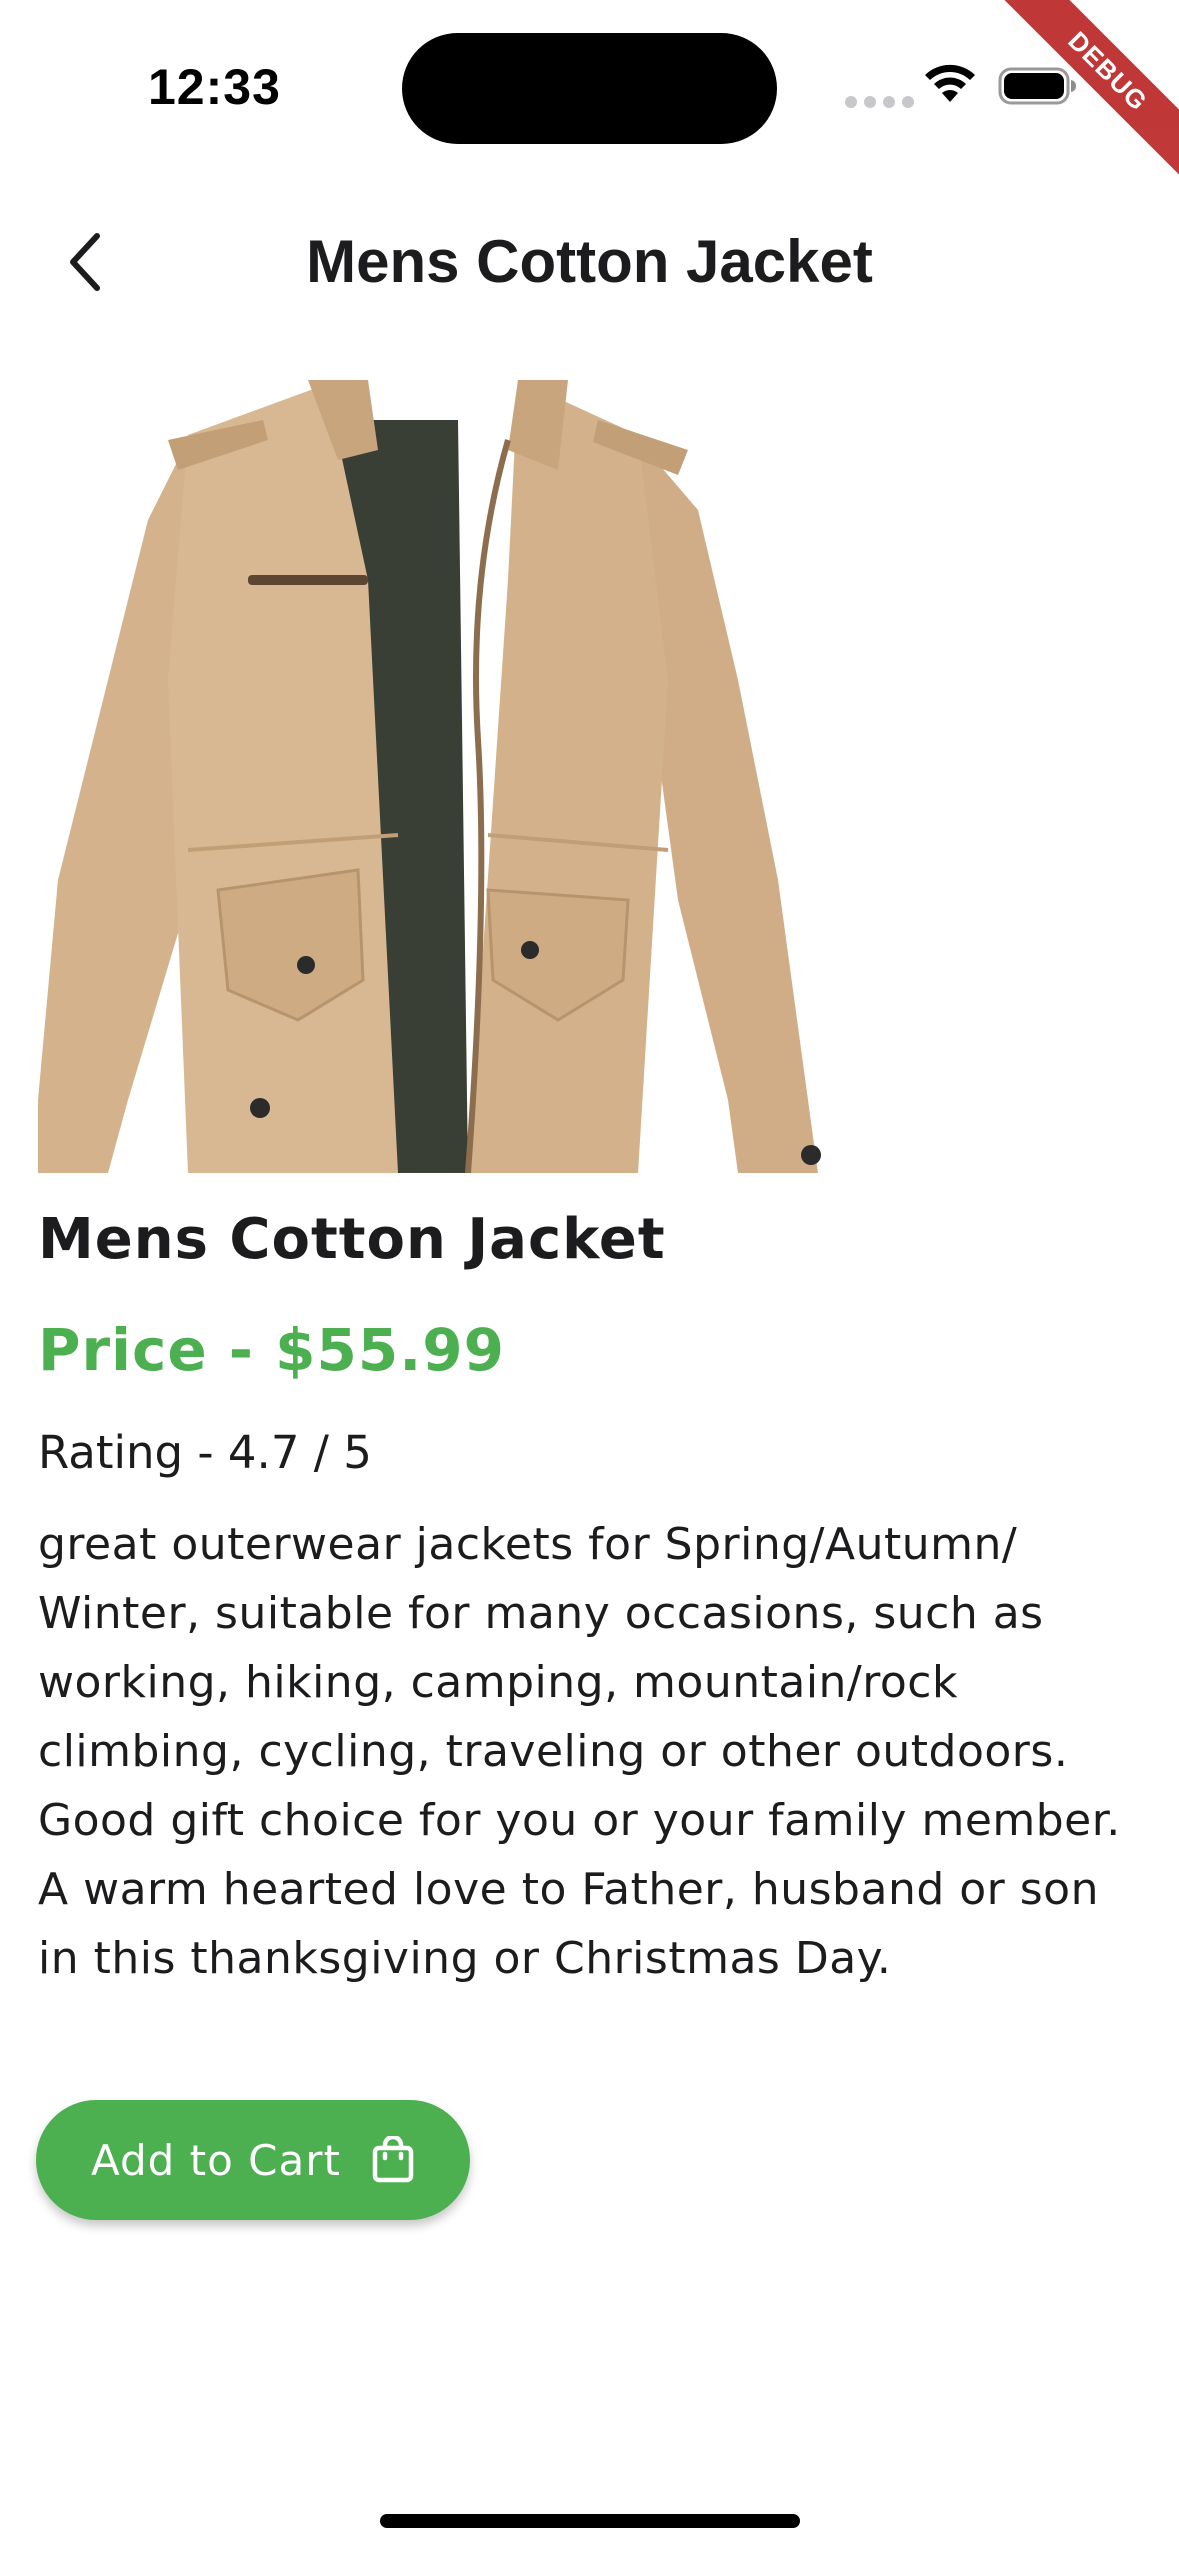 This screenshot has width=1179, height=2556. What do you see at coordinates (205, 1452) in the screenshot?
I see `product-rating: Rating - 4.7 / 5` at bounding box center [205, 1452].